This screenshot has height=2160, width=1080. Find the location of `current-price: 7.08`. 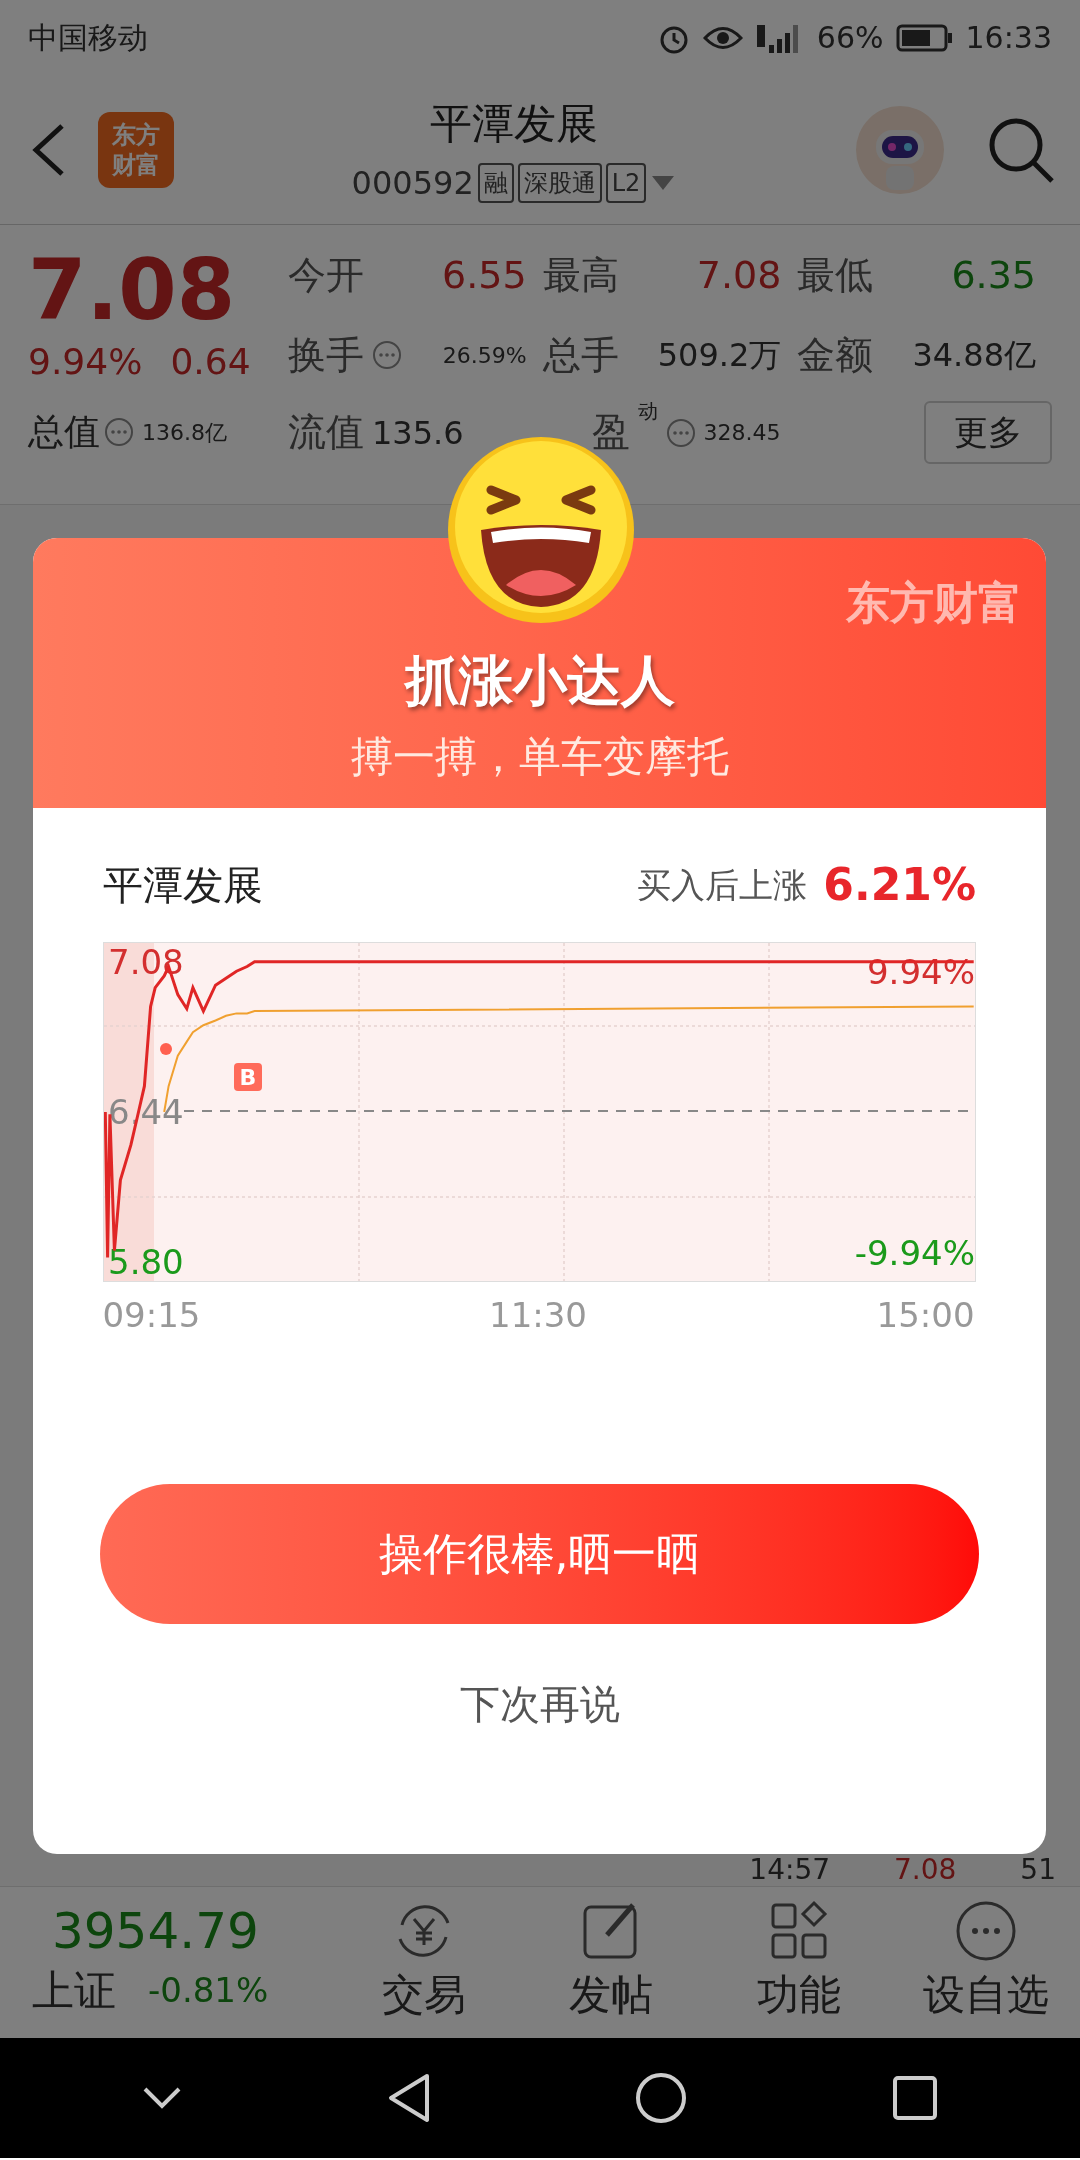

current-price: 7.08 is located at coordinates (132, 290).